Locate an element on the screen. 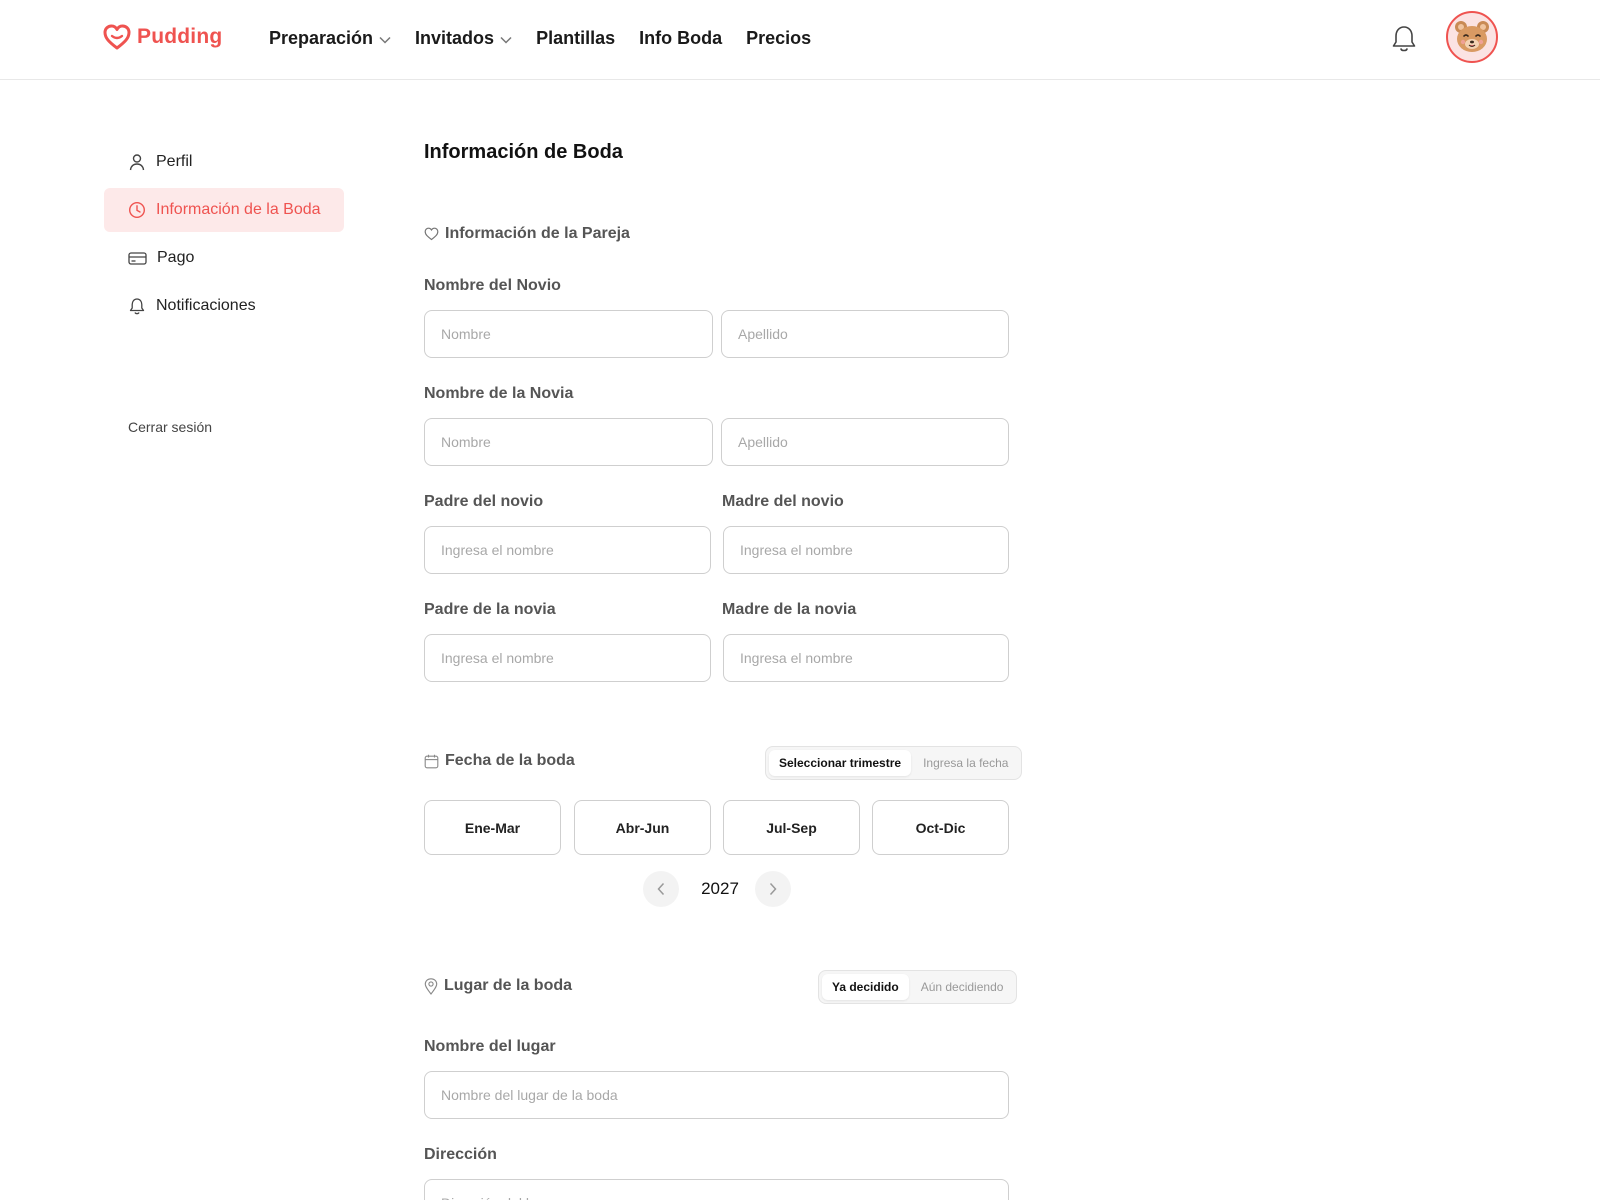 The height and width of the screenshot is (1200, 1600). section-wedding-date: Fecha de la boda is located at coordinates (499, 761).